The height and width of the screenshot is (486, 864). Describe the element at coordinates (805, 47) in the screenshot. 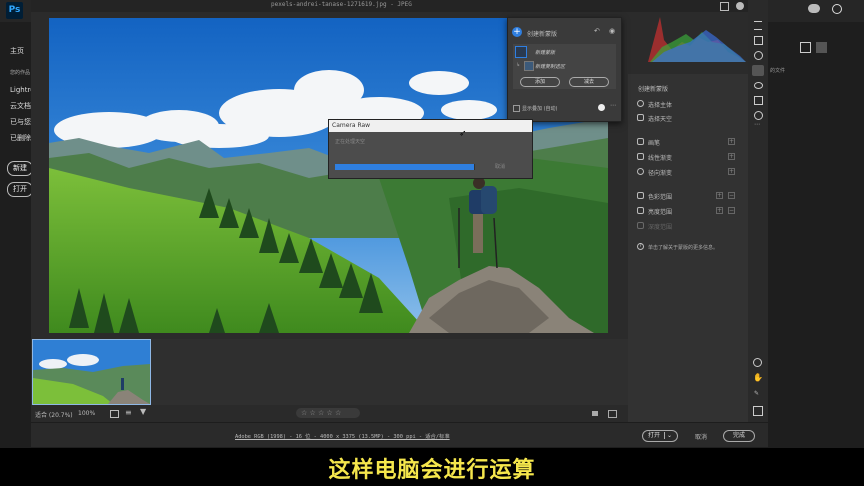

I see `list-view-icon` at that location.